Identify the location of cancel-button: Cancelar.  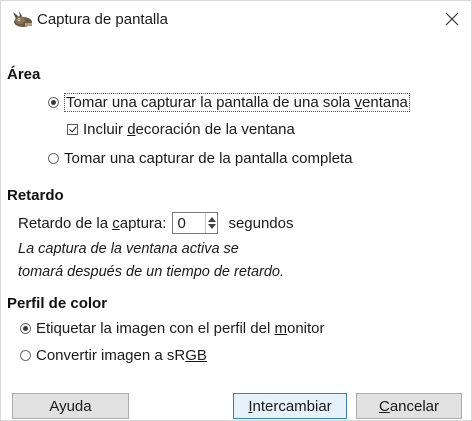
(409, 406).